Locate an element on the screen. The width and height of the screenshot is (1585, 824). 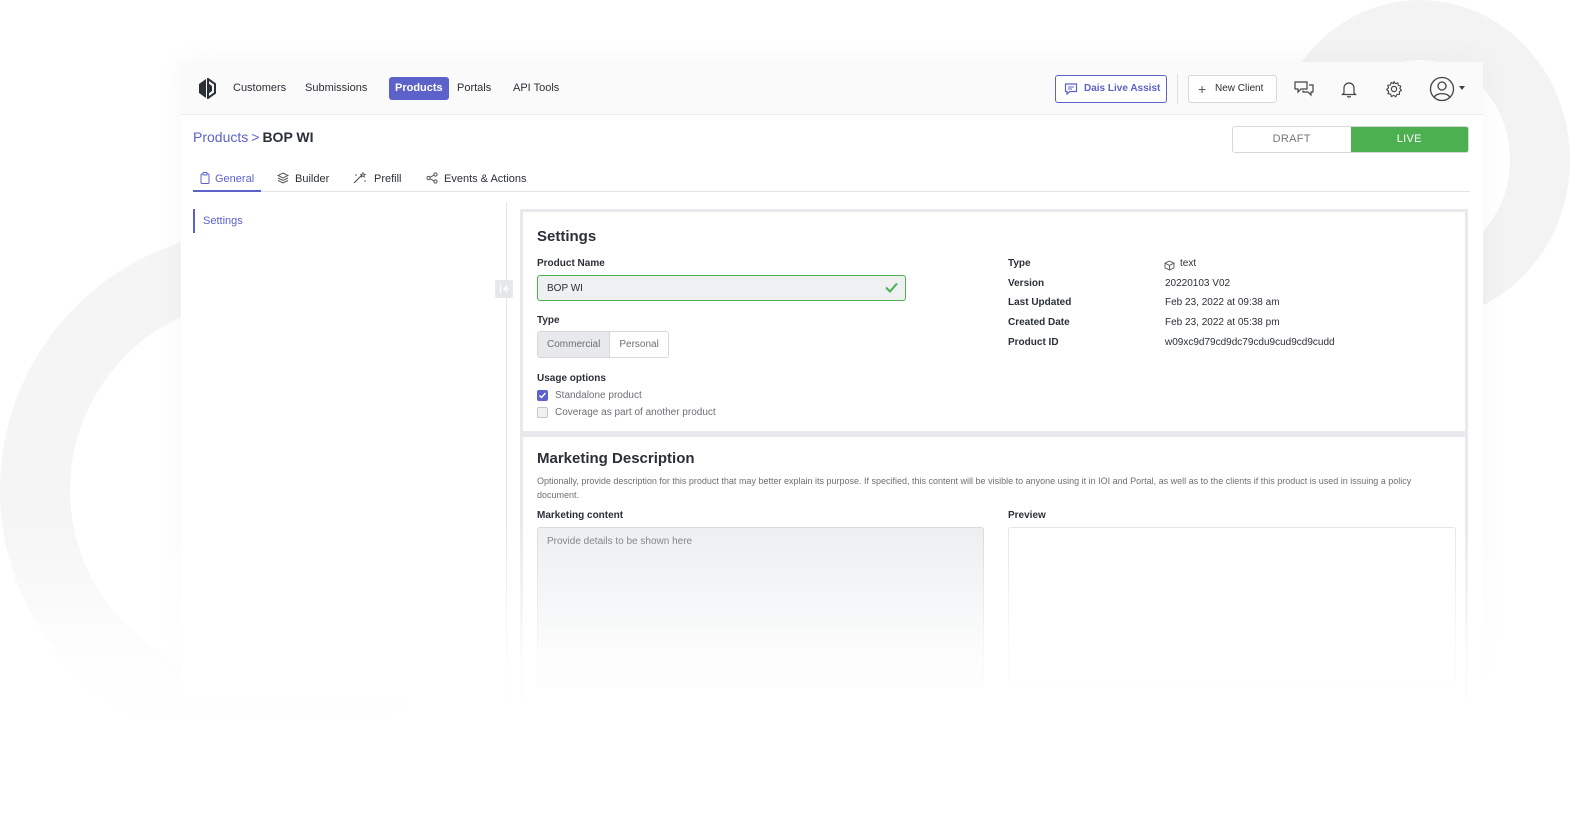
breadcrumb-products-link: Products is located at coordinates (220, 137).